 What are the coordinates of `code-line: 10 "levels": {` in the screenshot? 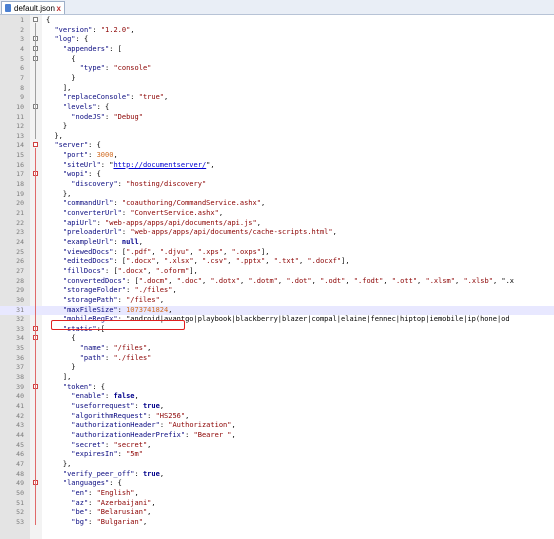 It's located at (277, 107).